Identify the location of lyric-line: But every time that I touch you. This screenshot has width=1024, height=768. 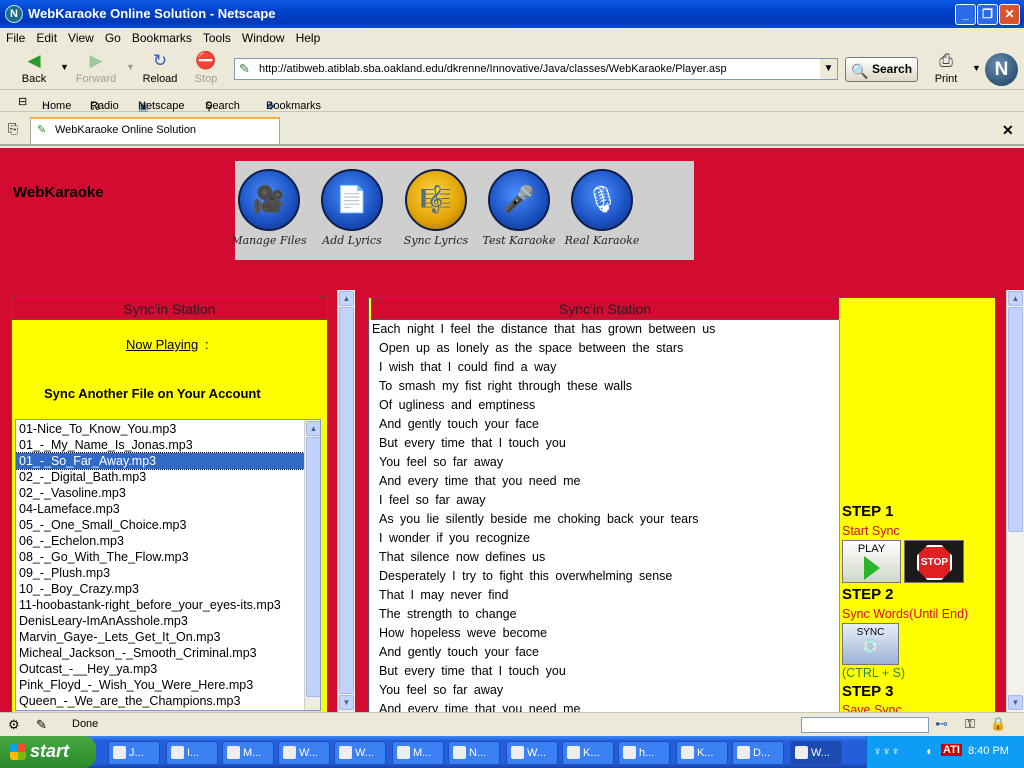
(604, 671).